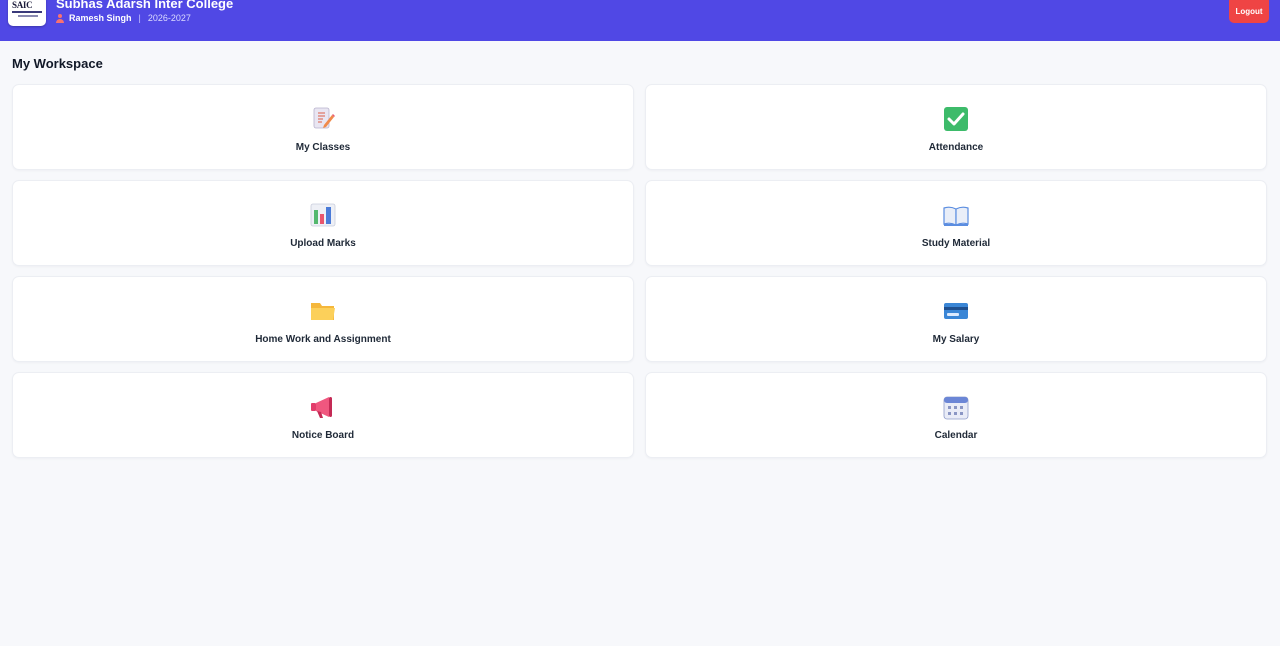  I want to click on page-title: My Workspace, so click(57, 63).